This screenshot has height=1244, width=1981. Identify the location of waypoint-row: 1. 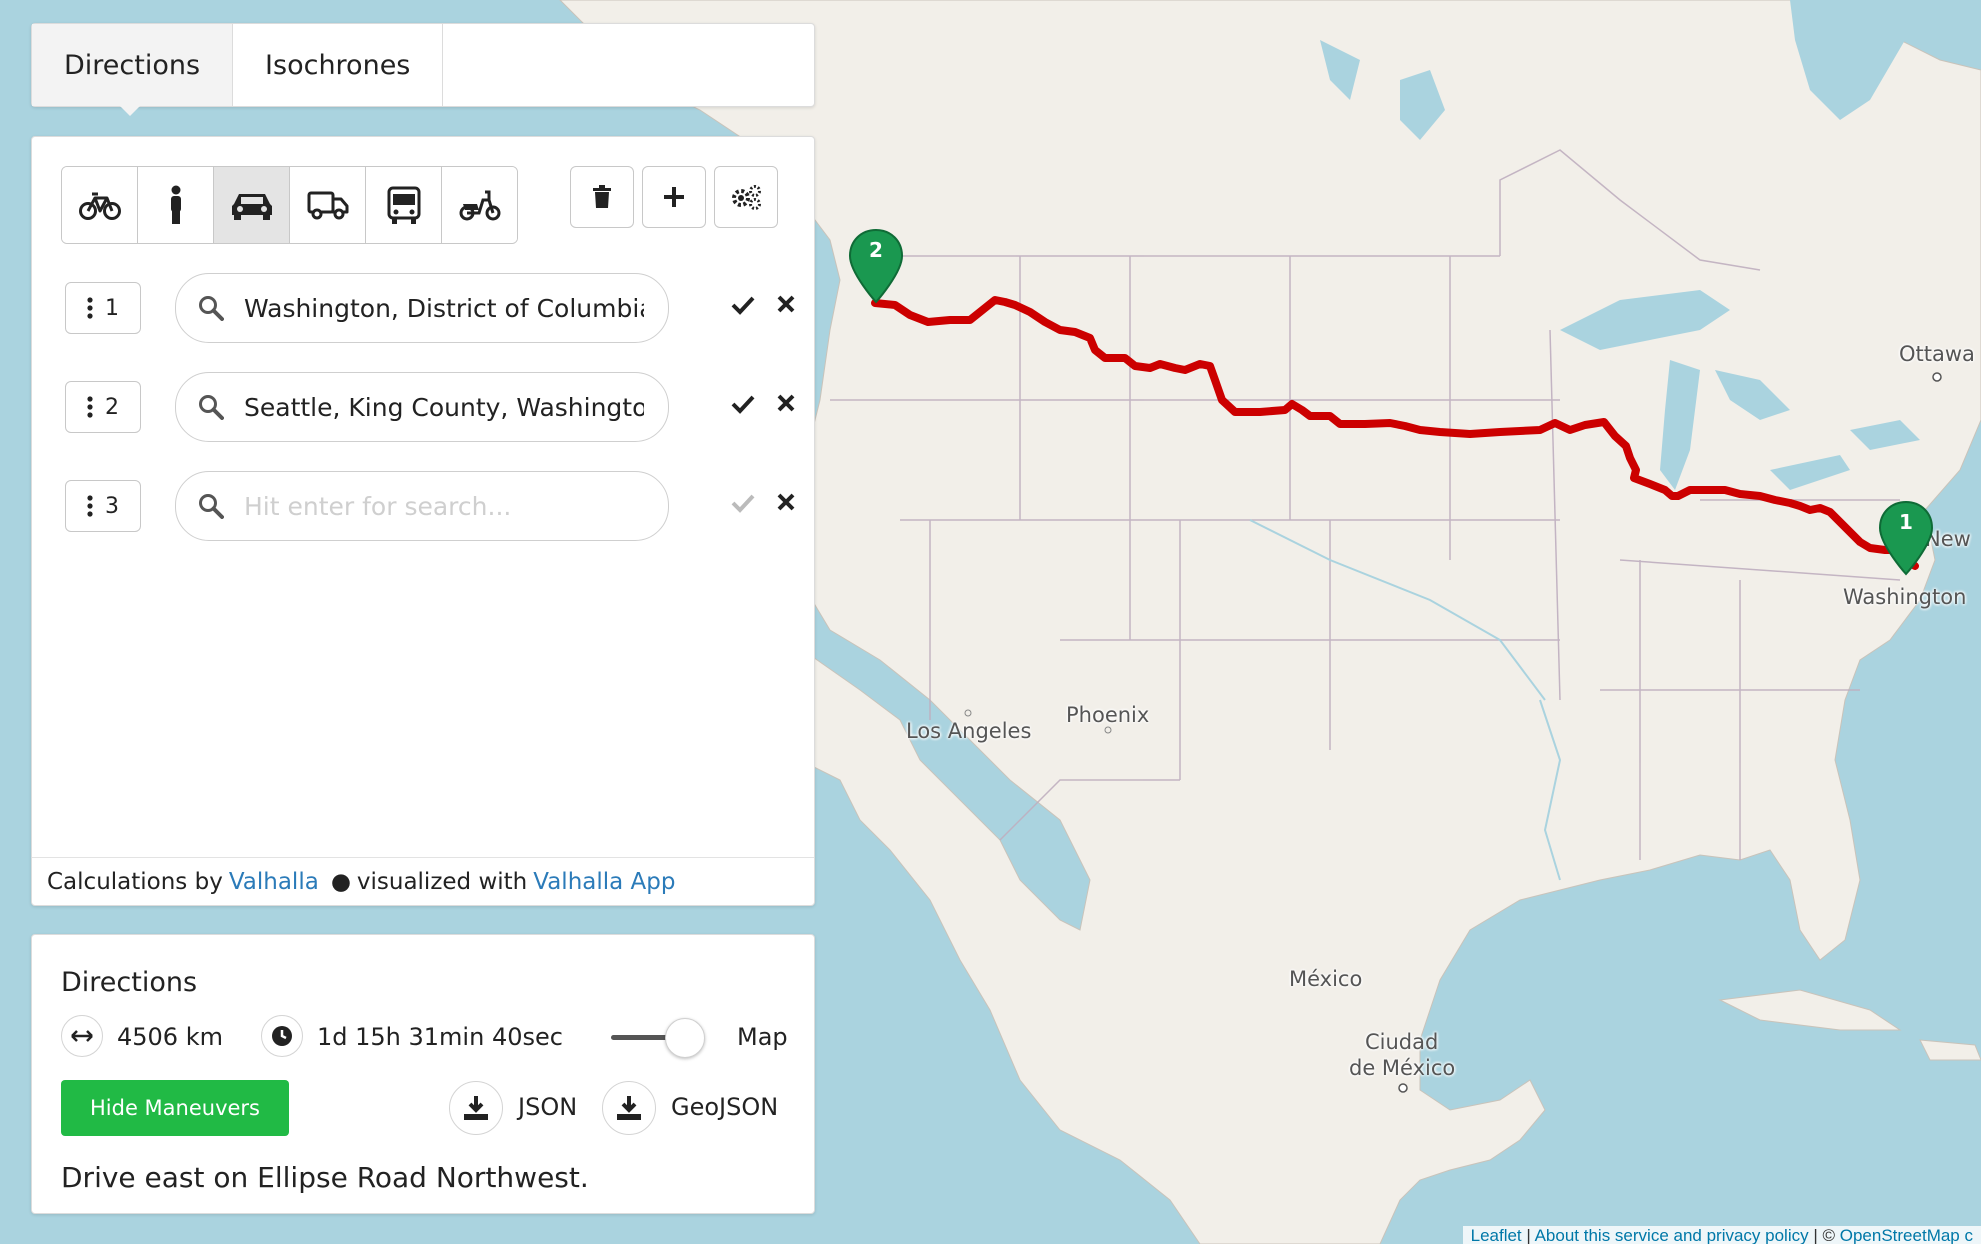
(435, 308).